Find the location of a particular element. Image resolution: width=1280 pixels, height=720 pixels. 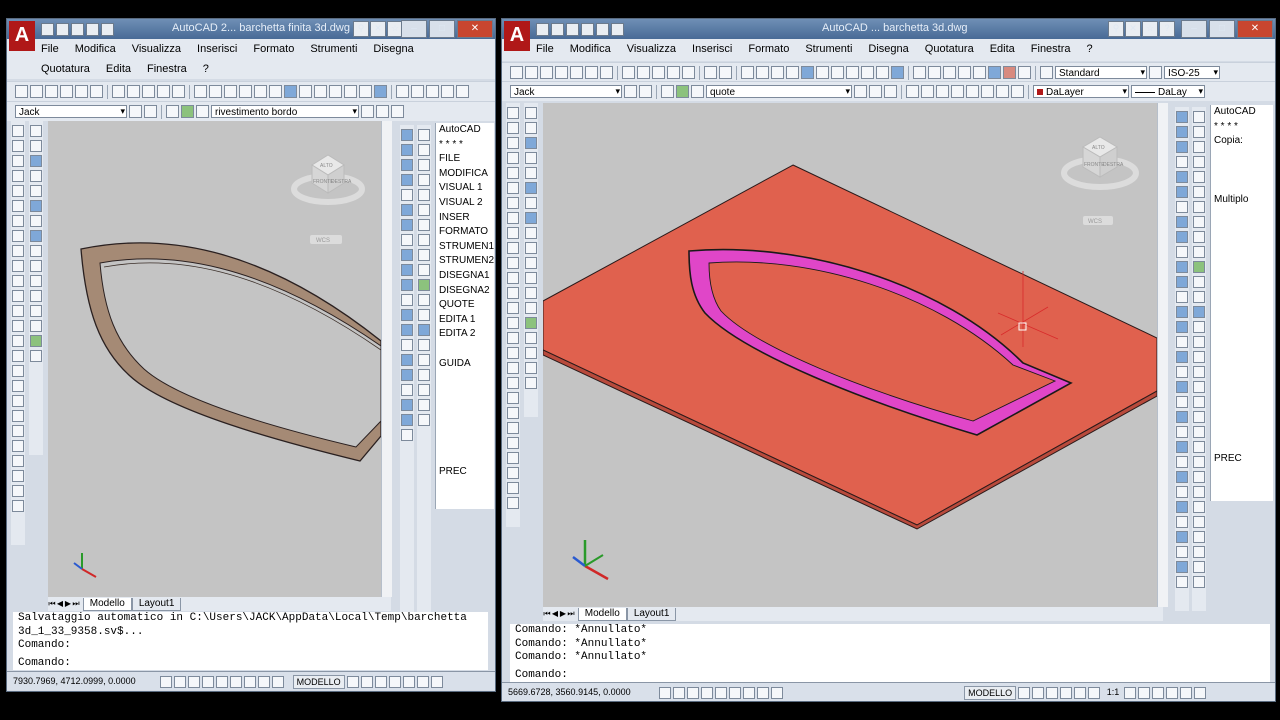

menu-quotatura: Quotatura is located at coordinates (65, 69).